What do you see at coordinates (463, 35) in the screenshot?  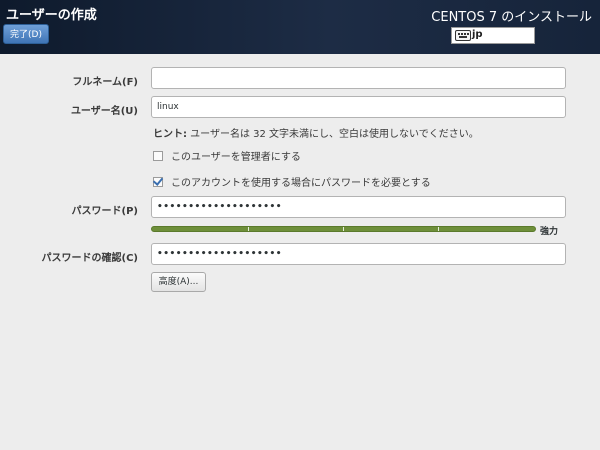 I see `keyboard-icon` at bounding box center [463, 35].